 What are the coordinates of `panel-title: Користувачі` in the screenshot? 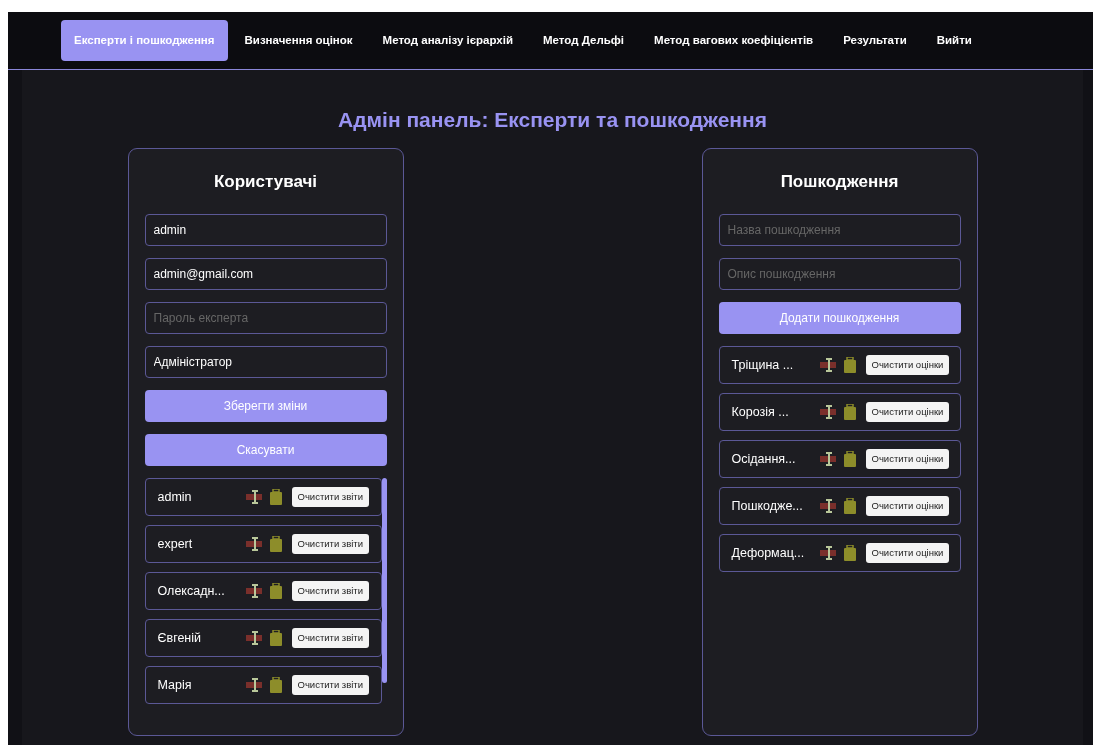 It's located at (265, 181).